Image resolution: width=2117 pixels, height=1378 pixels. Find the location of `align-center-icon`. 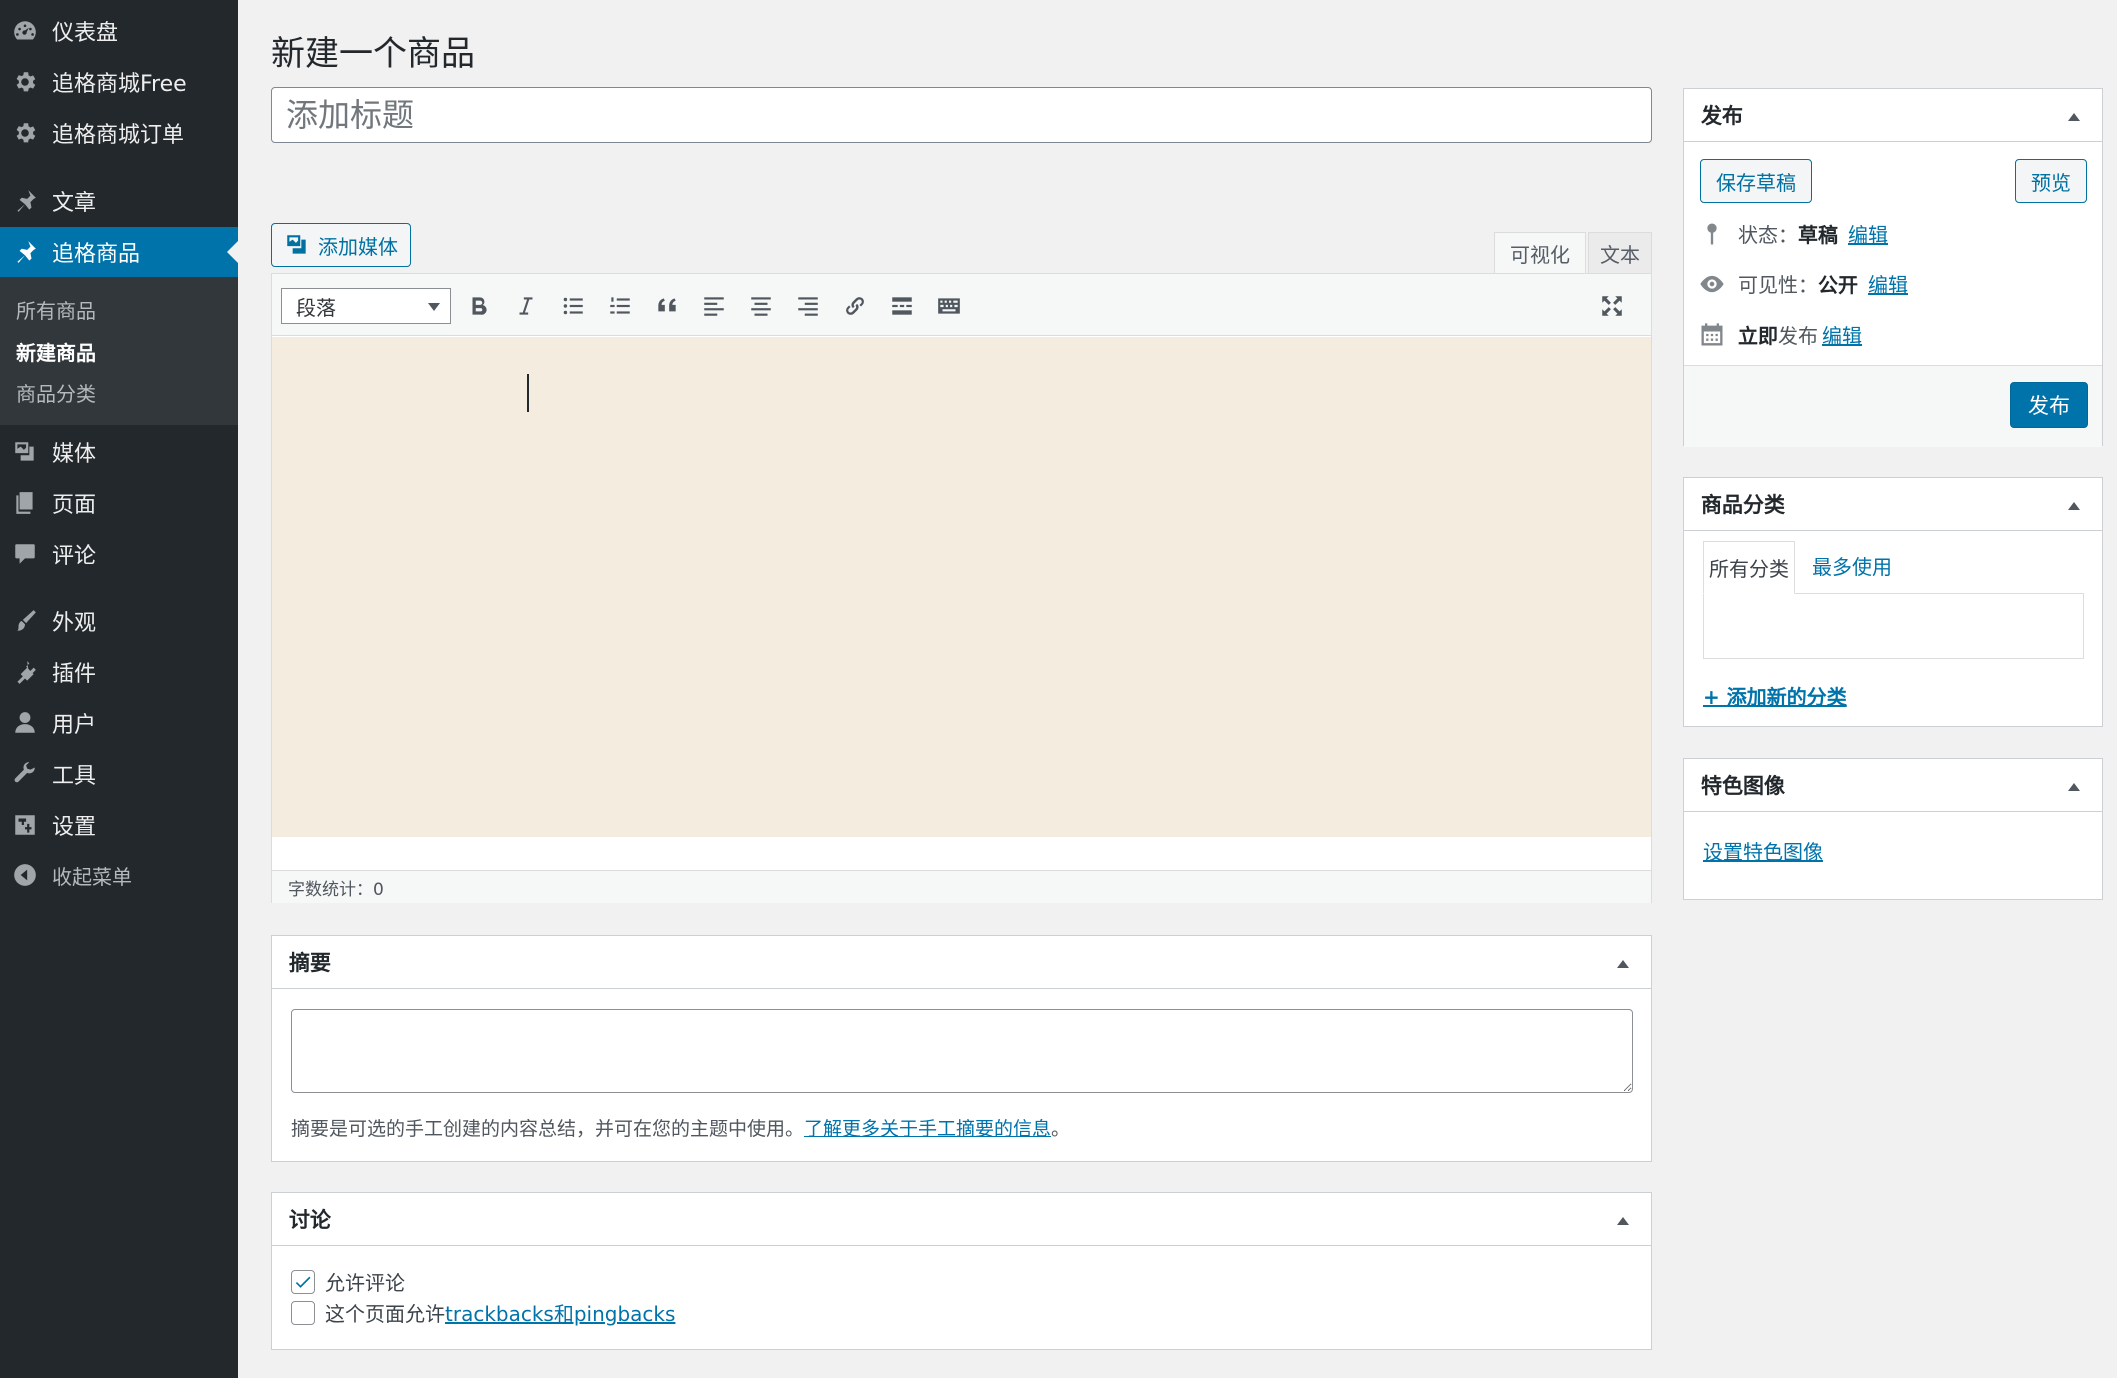

align-center-icon is located at coordinates (761, 306).